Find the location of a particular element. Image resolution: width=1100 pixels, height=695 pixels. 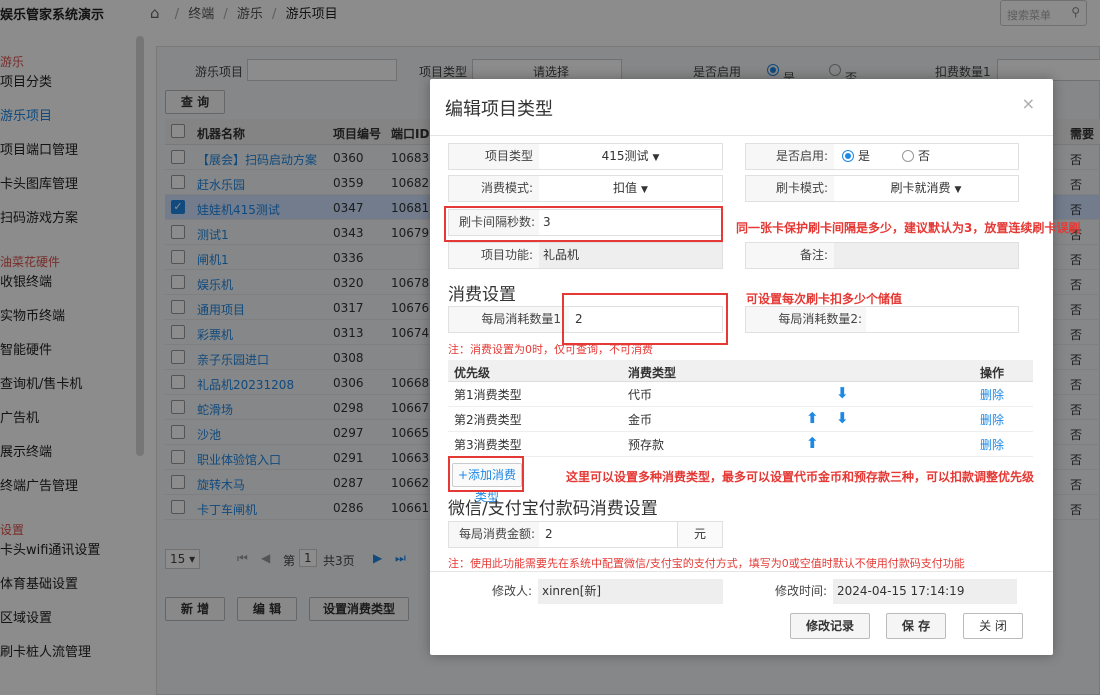

modified-time-row: 修改时间: 2024-04-15 17:14:19 is located at coordinates (882, 592).